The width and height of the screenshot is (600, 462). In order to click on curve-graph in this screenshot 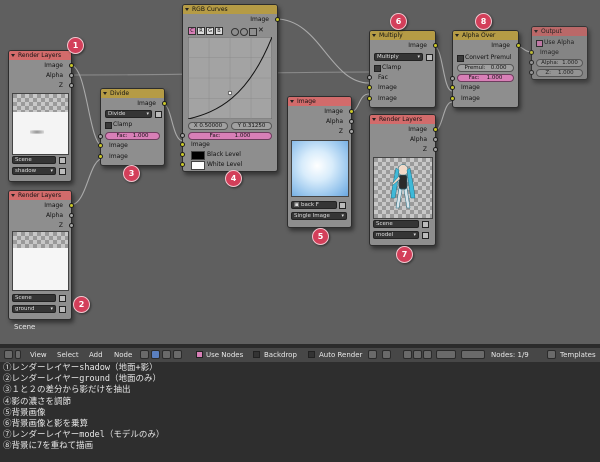, I will do `click(230, 78)`.